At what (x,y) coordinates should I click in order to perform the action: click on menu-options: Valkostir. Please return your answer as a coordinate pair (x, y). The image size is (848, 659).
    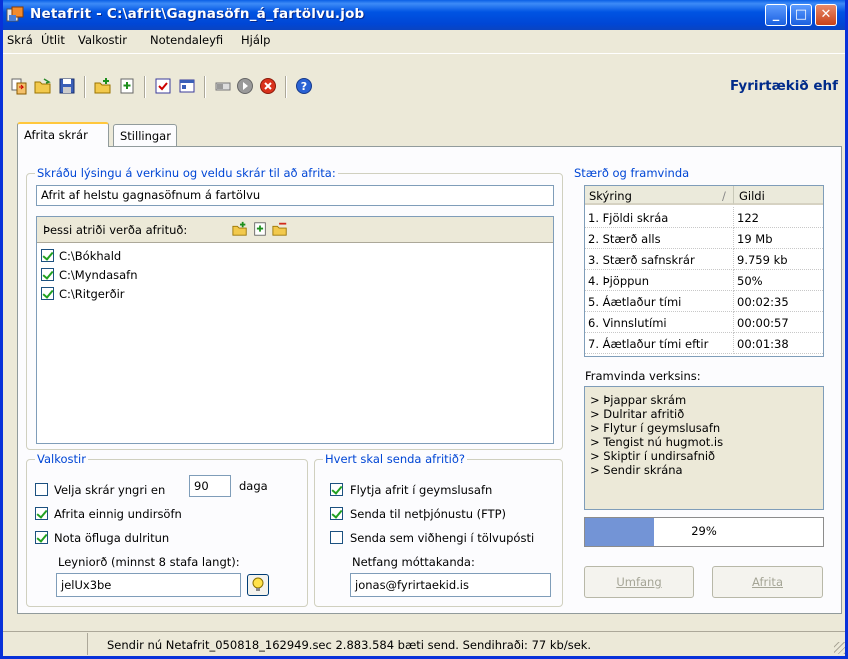
    Looking at the image, I should click on (102, 40).